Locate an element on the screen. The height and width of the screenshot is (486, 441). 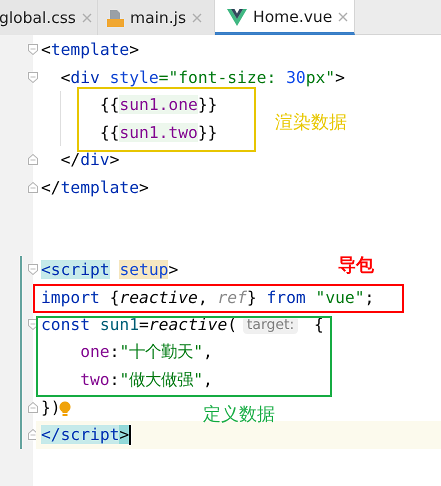
code-text: <template> is located at coordinates (90, 50).